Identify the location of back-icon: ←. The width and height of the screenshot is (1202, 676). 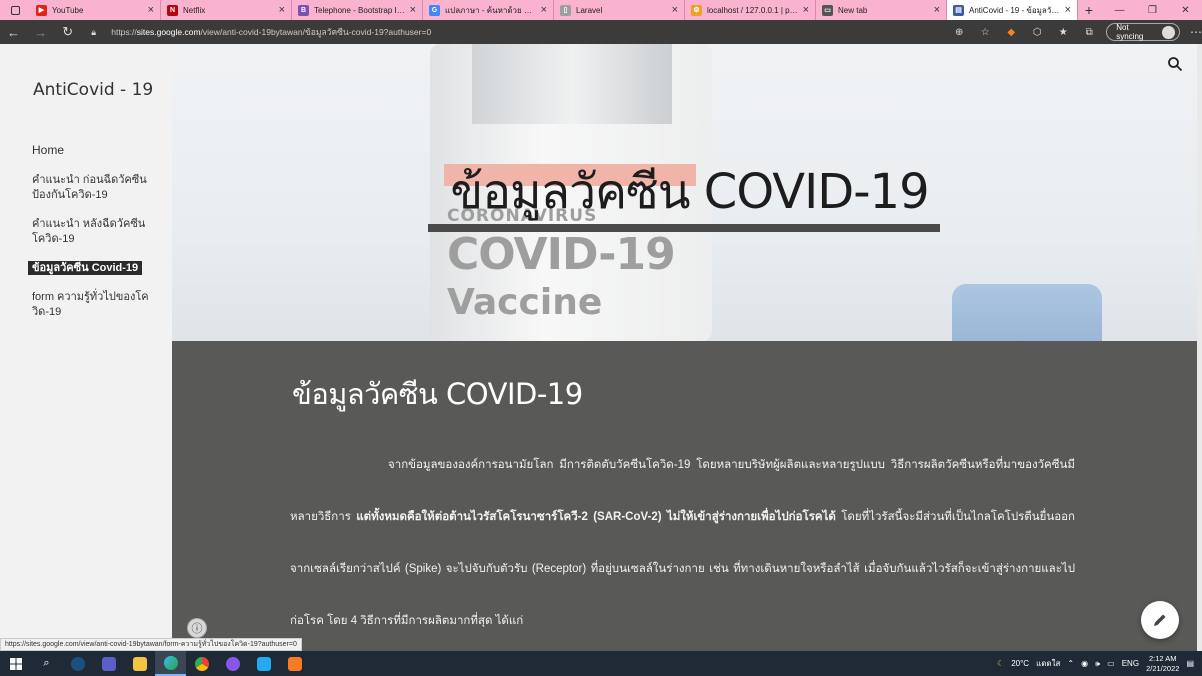
(13, 32).